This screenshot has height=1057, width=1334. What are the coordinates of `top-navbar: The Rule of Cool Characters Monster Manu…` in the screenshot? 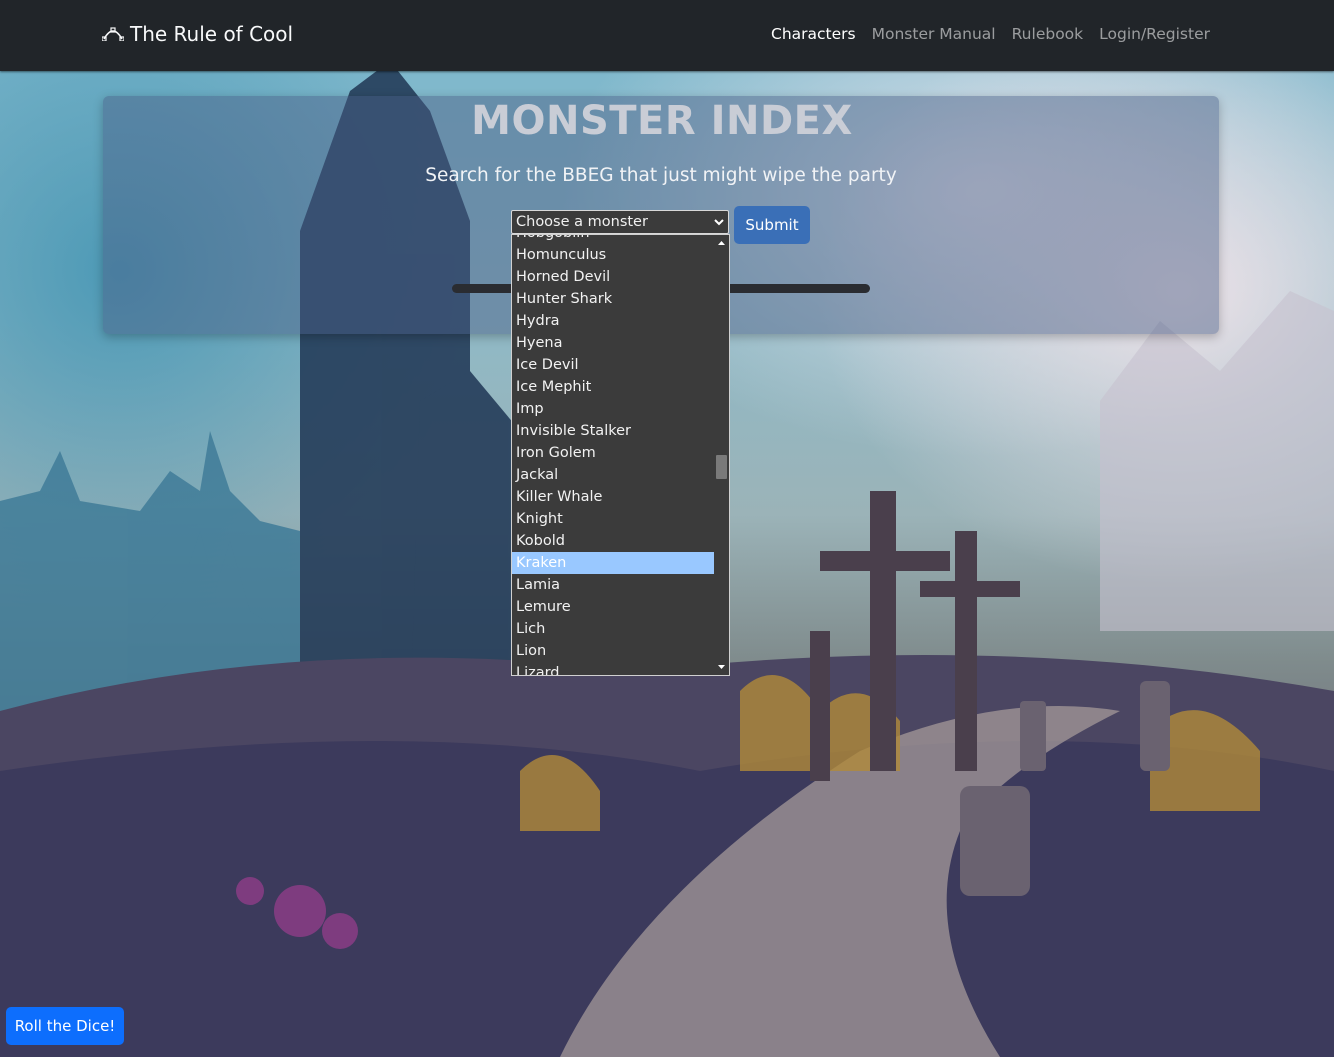 It's located at (667, 35).